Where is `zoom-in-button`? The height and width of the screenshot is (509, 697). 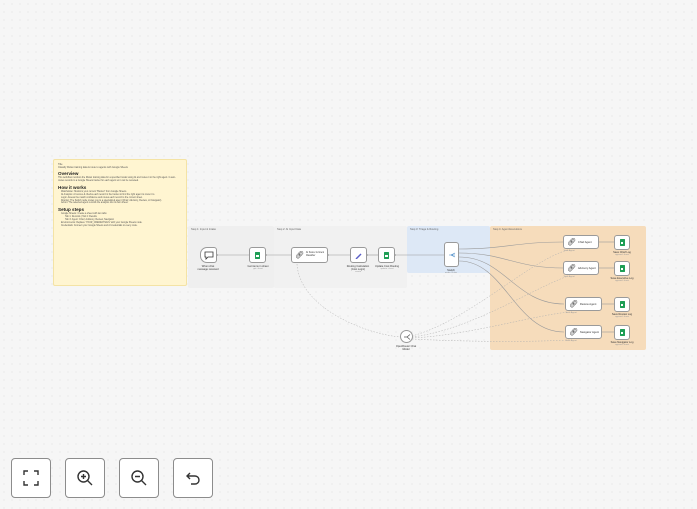
zoom-in-button is located at coordinates (85, 478).